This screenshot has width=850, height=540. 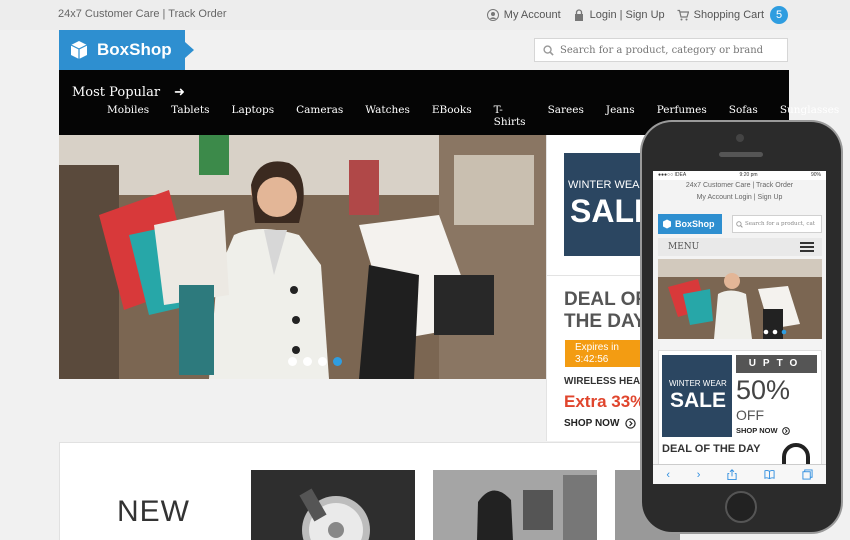 What do you see at coordinates (695, 224) in the screenshot?
I see `mobile-logo-text: BoxShop` at bounding box center [695, 224].